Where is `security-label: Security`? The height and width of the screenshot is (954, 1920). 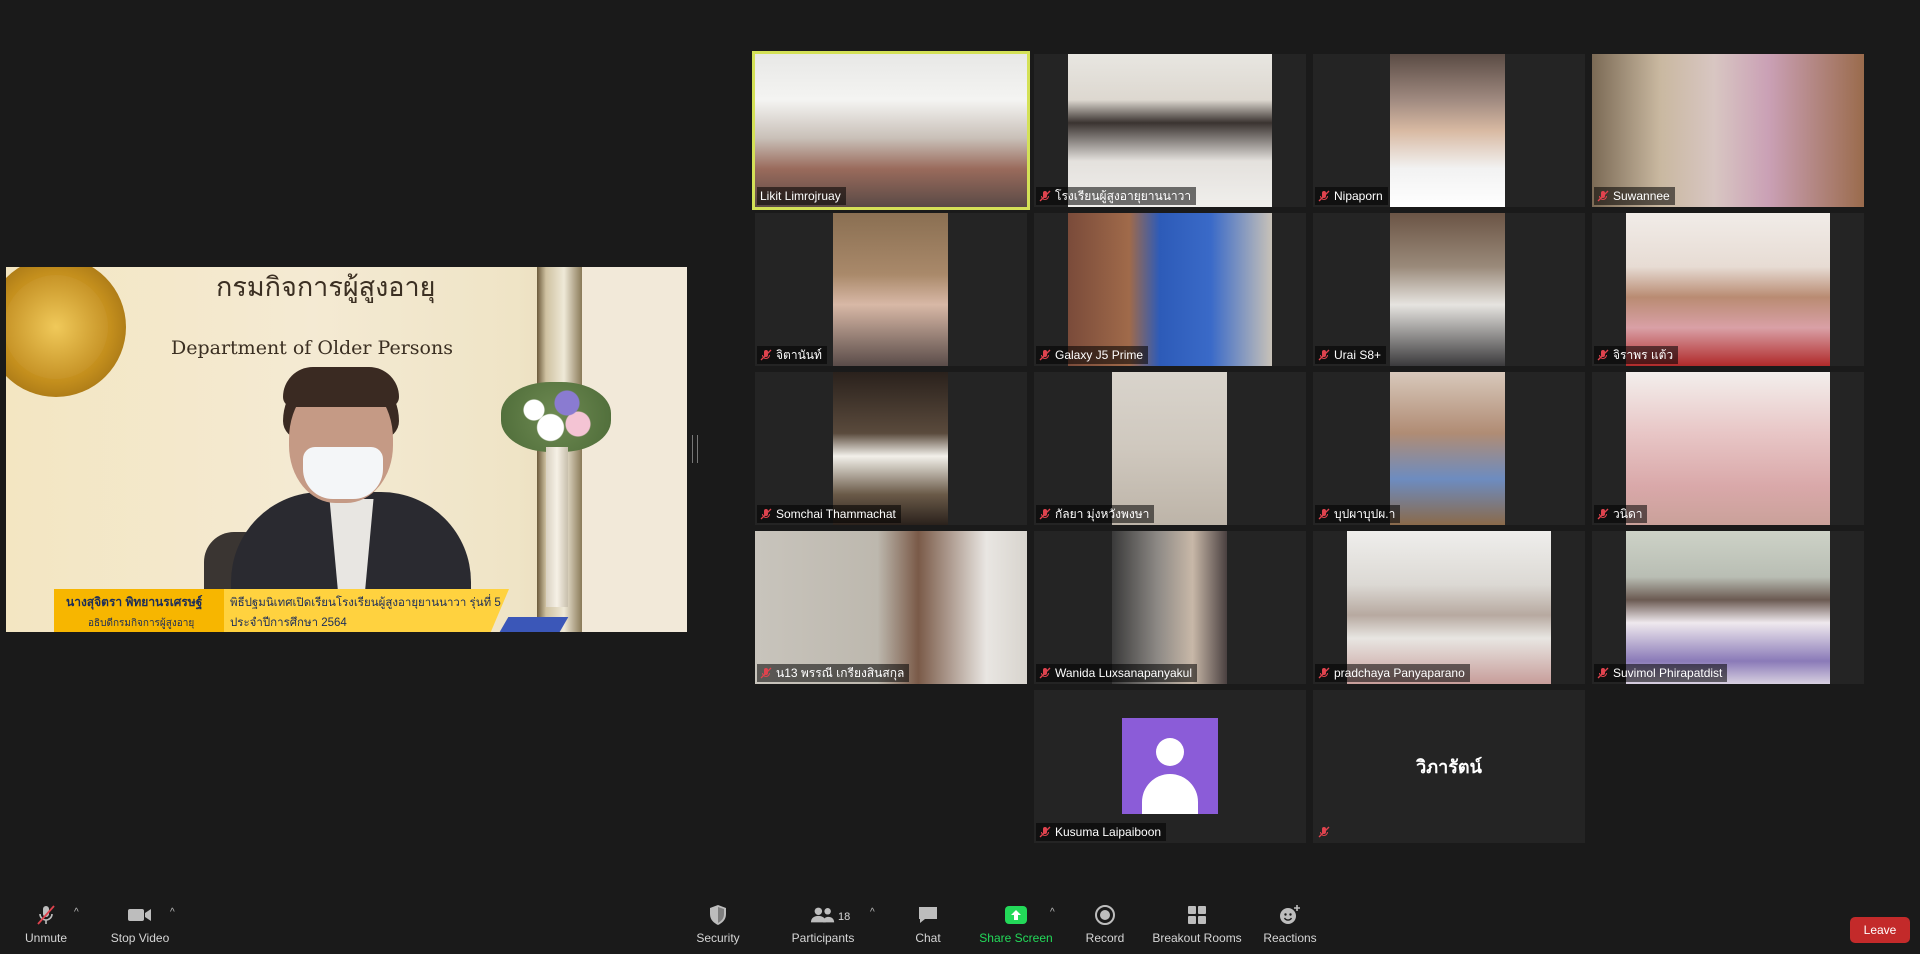
security-label: Security is located at coordinates (718, 938).